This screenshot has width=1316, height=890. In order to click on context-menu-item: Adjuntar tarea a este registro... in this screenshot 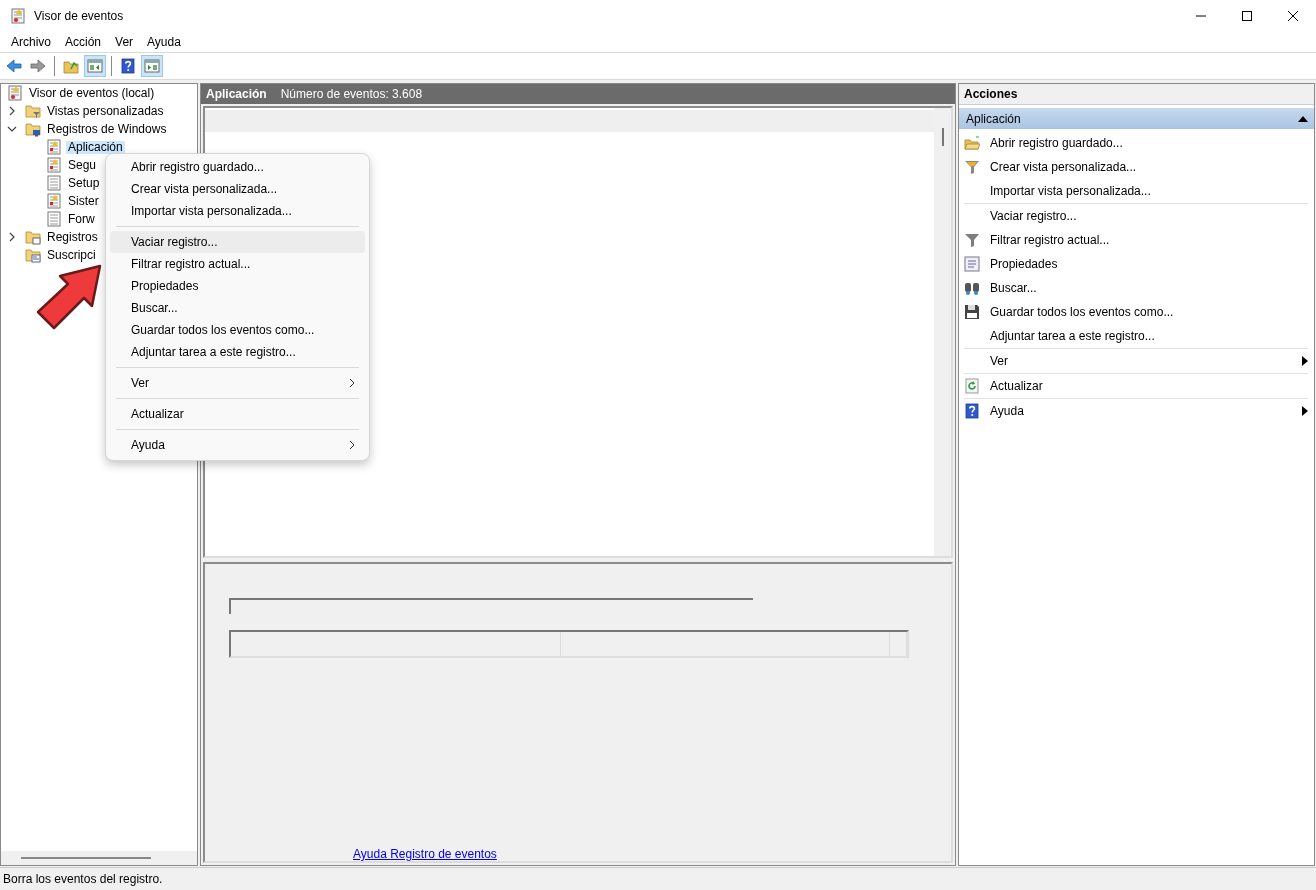, I will do `click(237, 352)`.